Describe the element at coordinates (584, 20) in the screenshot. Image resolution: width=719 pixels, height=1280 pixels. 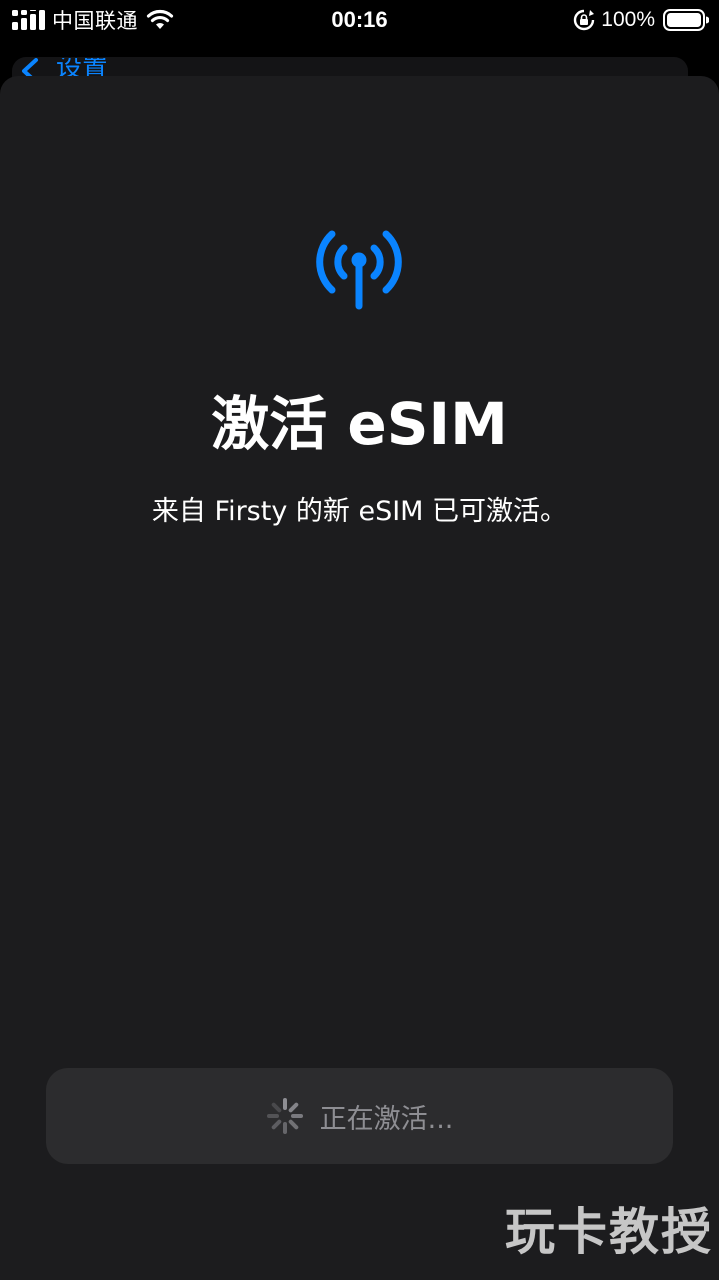
I see `rotation-lock-icon` at that location.